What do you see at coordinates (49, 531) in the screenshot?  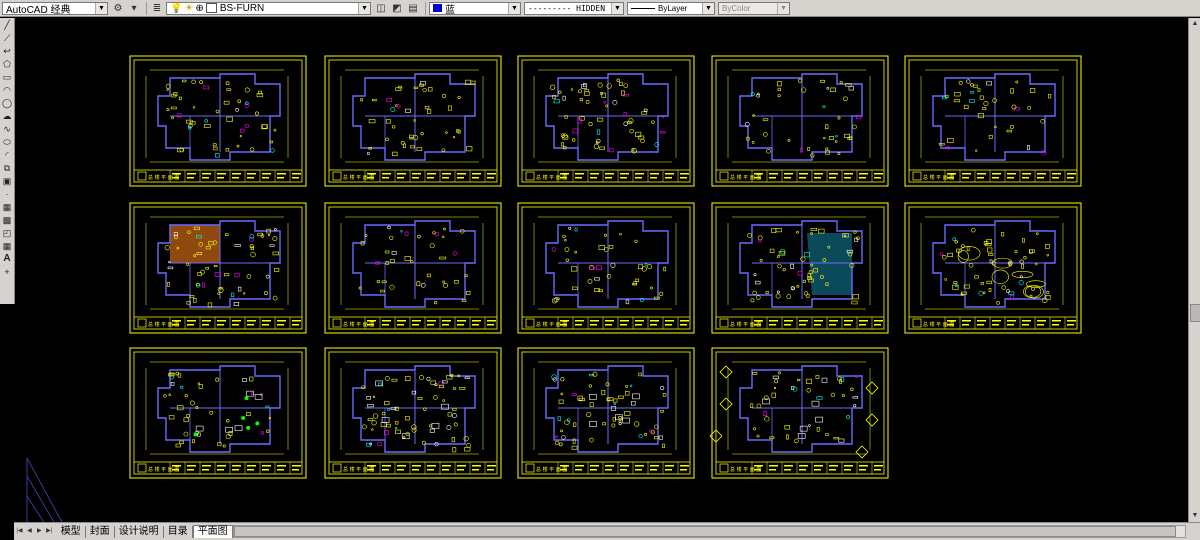 I see `last-tab-button: ▶|` at bounding box center [49, 531].